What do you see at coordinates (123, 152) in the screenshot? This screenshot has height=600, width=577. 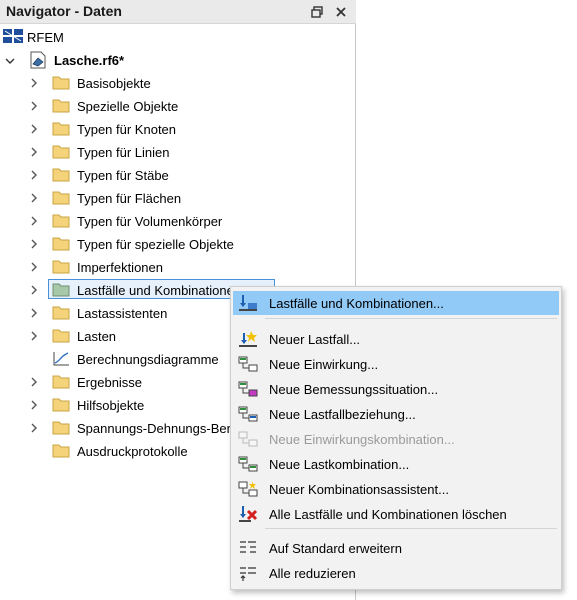 I see `tree-item-label: Typen für Linien` at bounding box center [123, 152].